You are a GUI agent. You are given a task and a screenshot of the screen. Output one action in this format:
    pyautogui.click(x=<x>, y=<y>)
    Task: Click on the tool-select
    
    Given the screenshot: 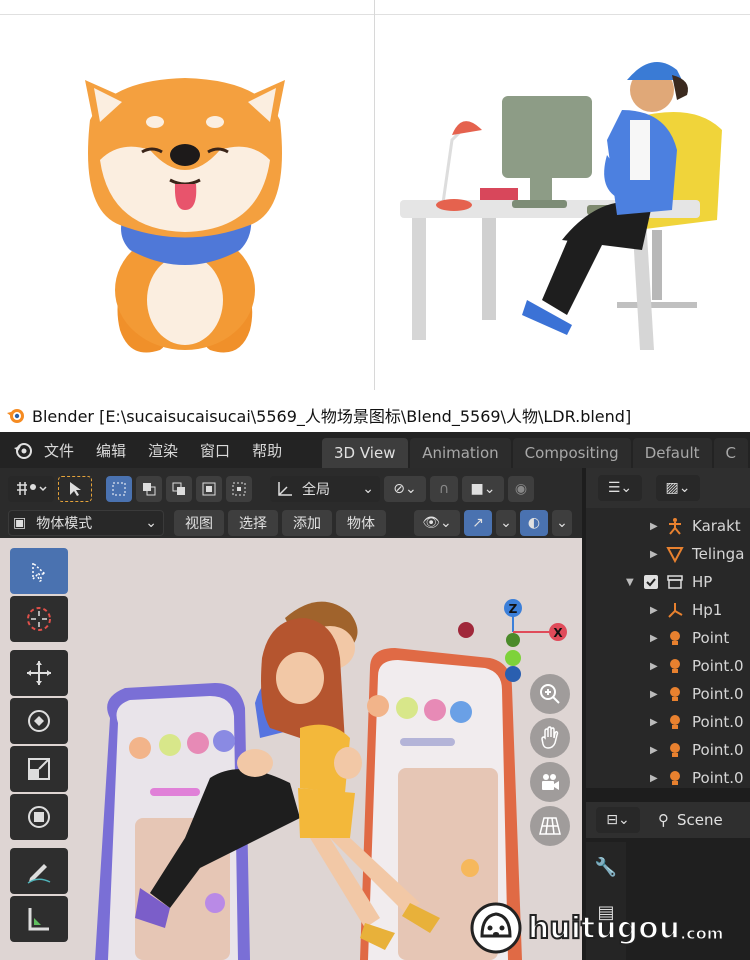 What is the action you would take?
    pyautogui.click(x=39, y=571)
    